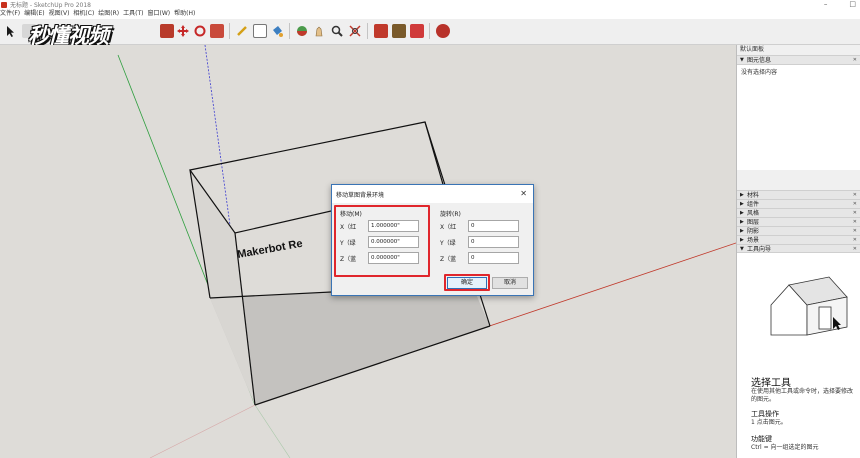  Describe the element at coordinates (260, 31) in the screenshot. I see `text-tool-icon` at that location.